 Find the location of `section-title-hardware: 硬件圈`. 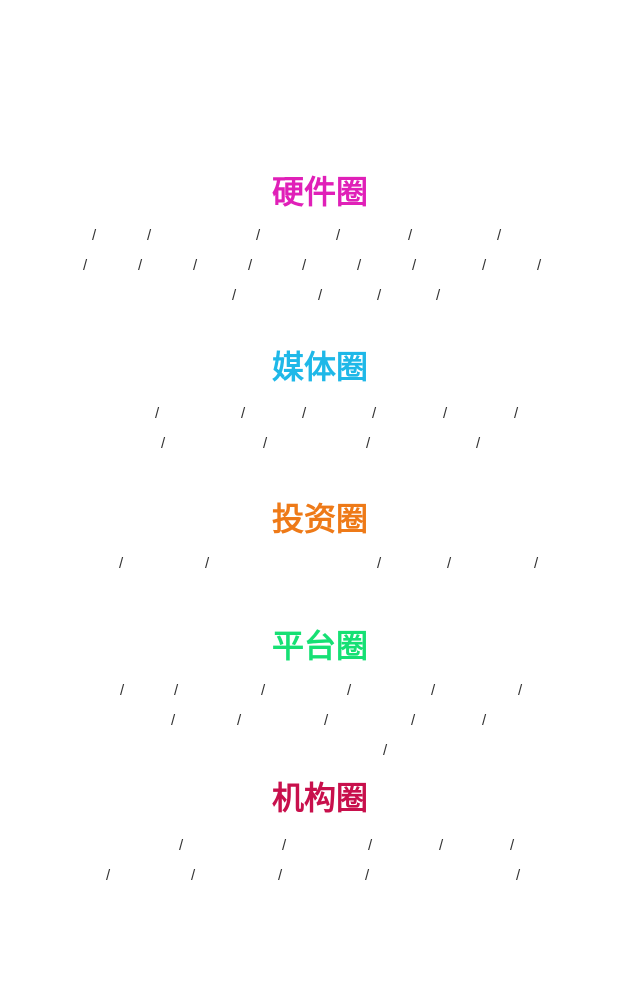

section-title-hardware: 硬件圈 is located at coordinates (319, 192).